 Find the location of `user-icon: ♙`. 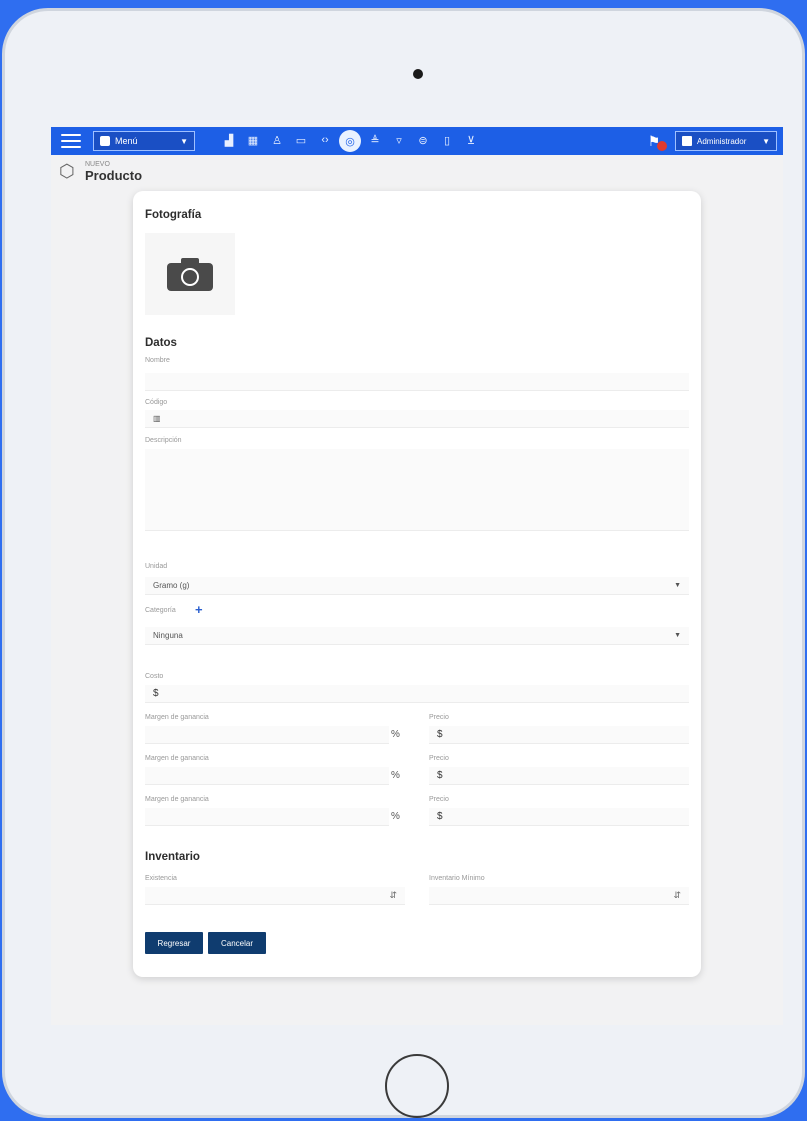

user-icon: ♙ is located at coordinates (277, 140).